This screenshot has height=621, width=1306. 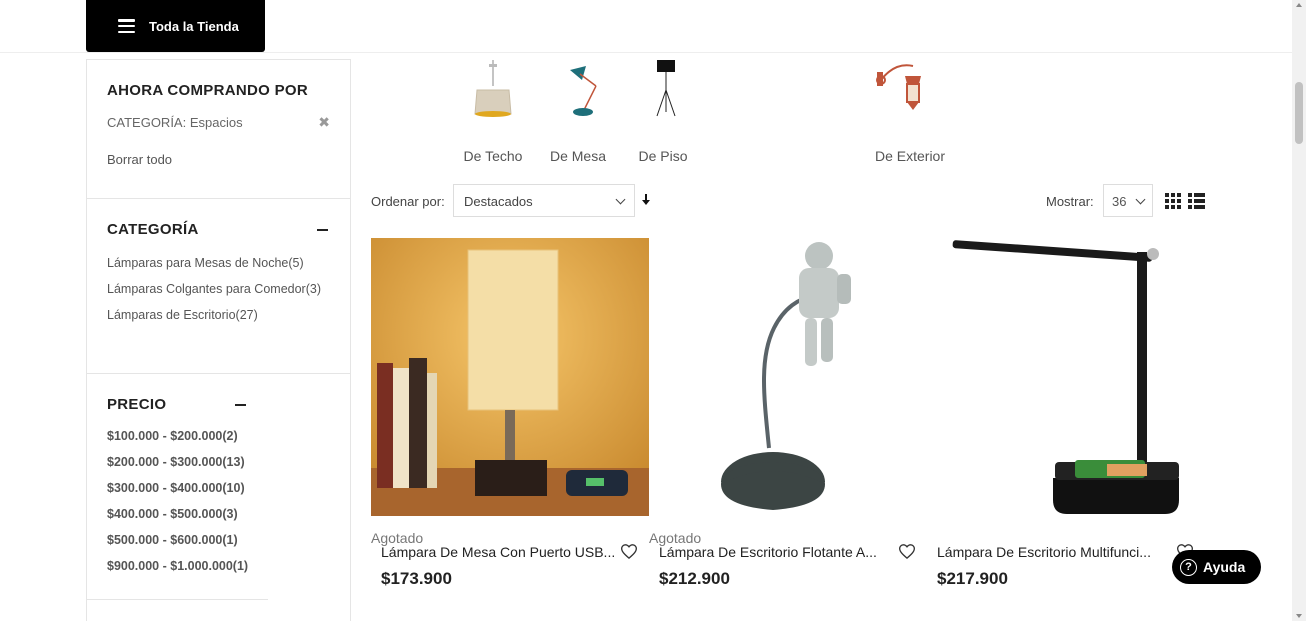 What do you see at coordinates (1299, 113) in the screenshot?
I see `scroll-thumb` at bounding box center [1299, 113].